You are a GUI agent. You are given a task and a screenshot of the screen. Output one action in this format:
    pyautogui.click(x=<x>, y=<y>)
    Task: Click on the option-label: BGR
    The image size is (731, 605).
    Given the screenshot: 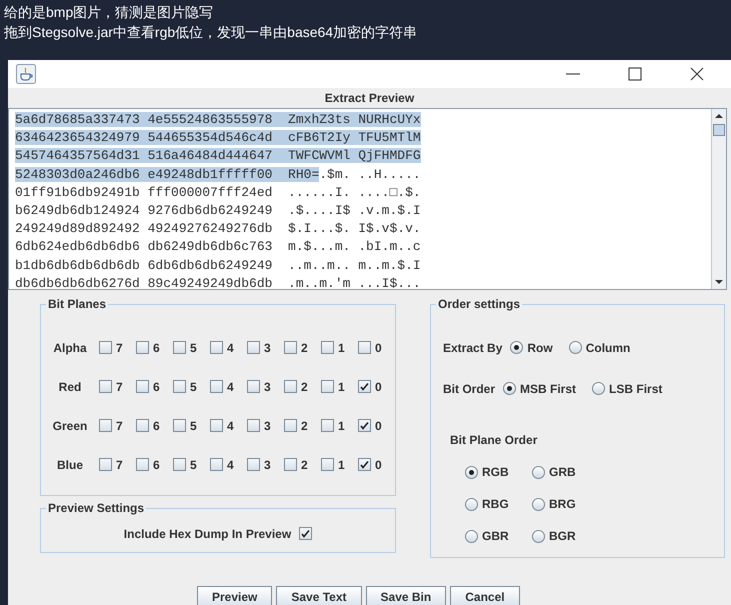 What is the action you would take?
    pyautogui.click(x=562, y=536)
    